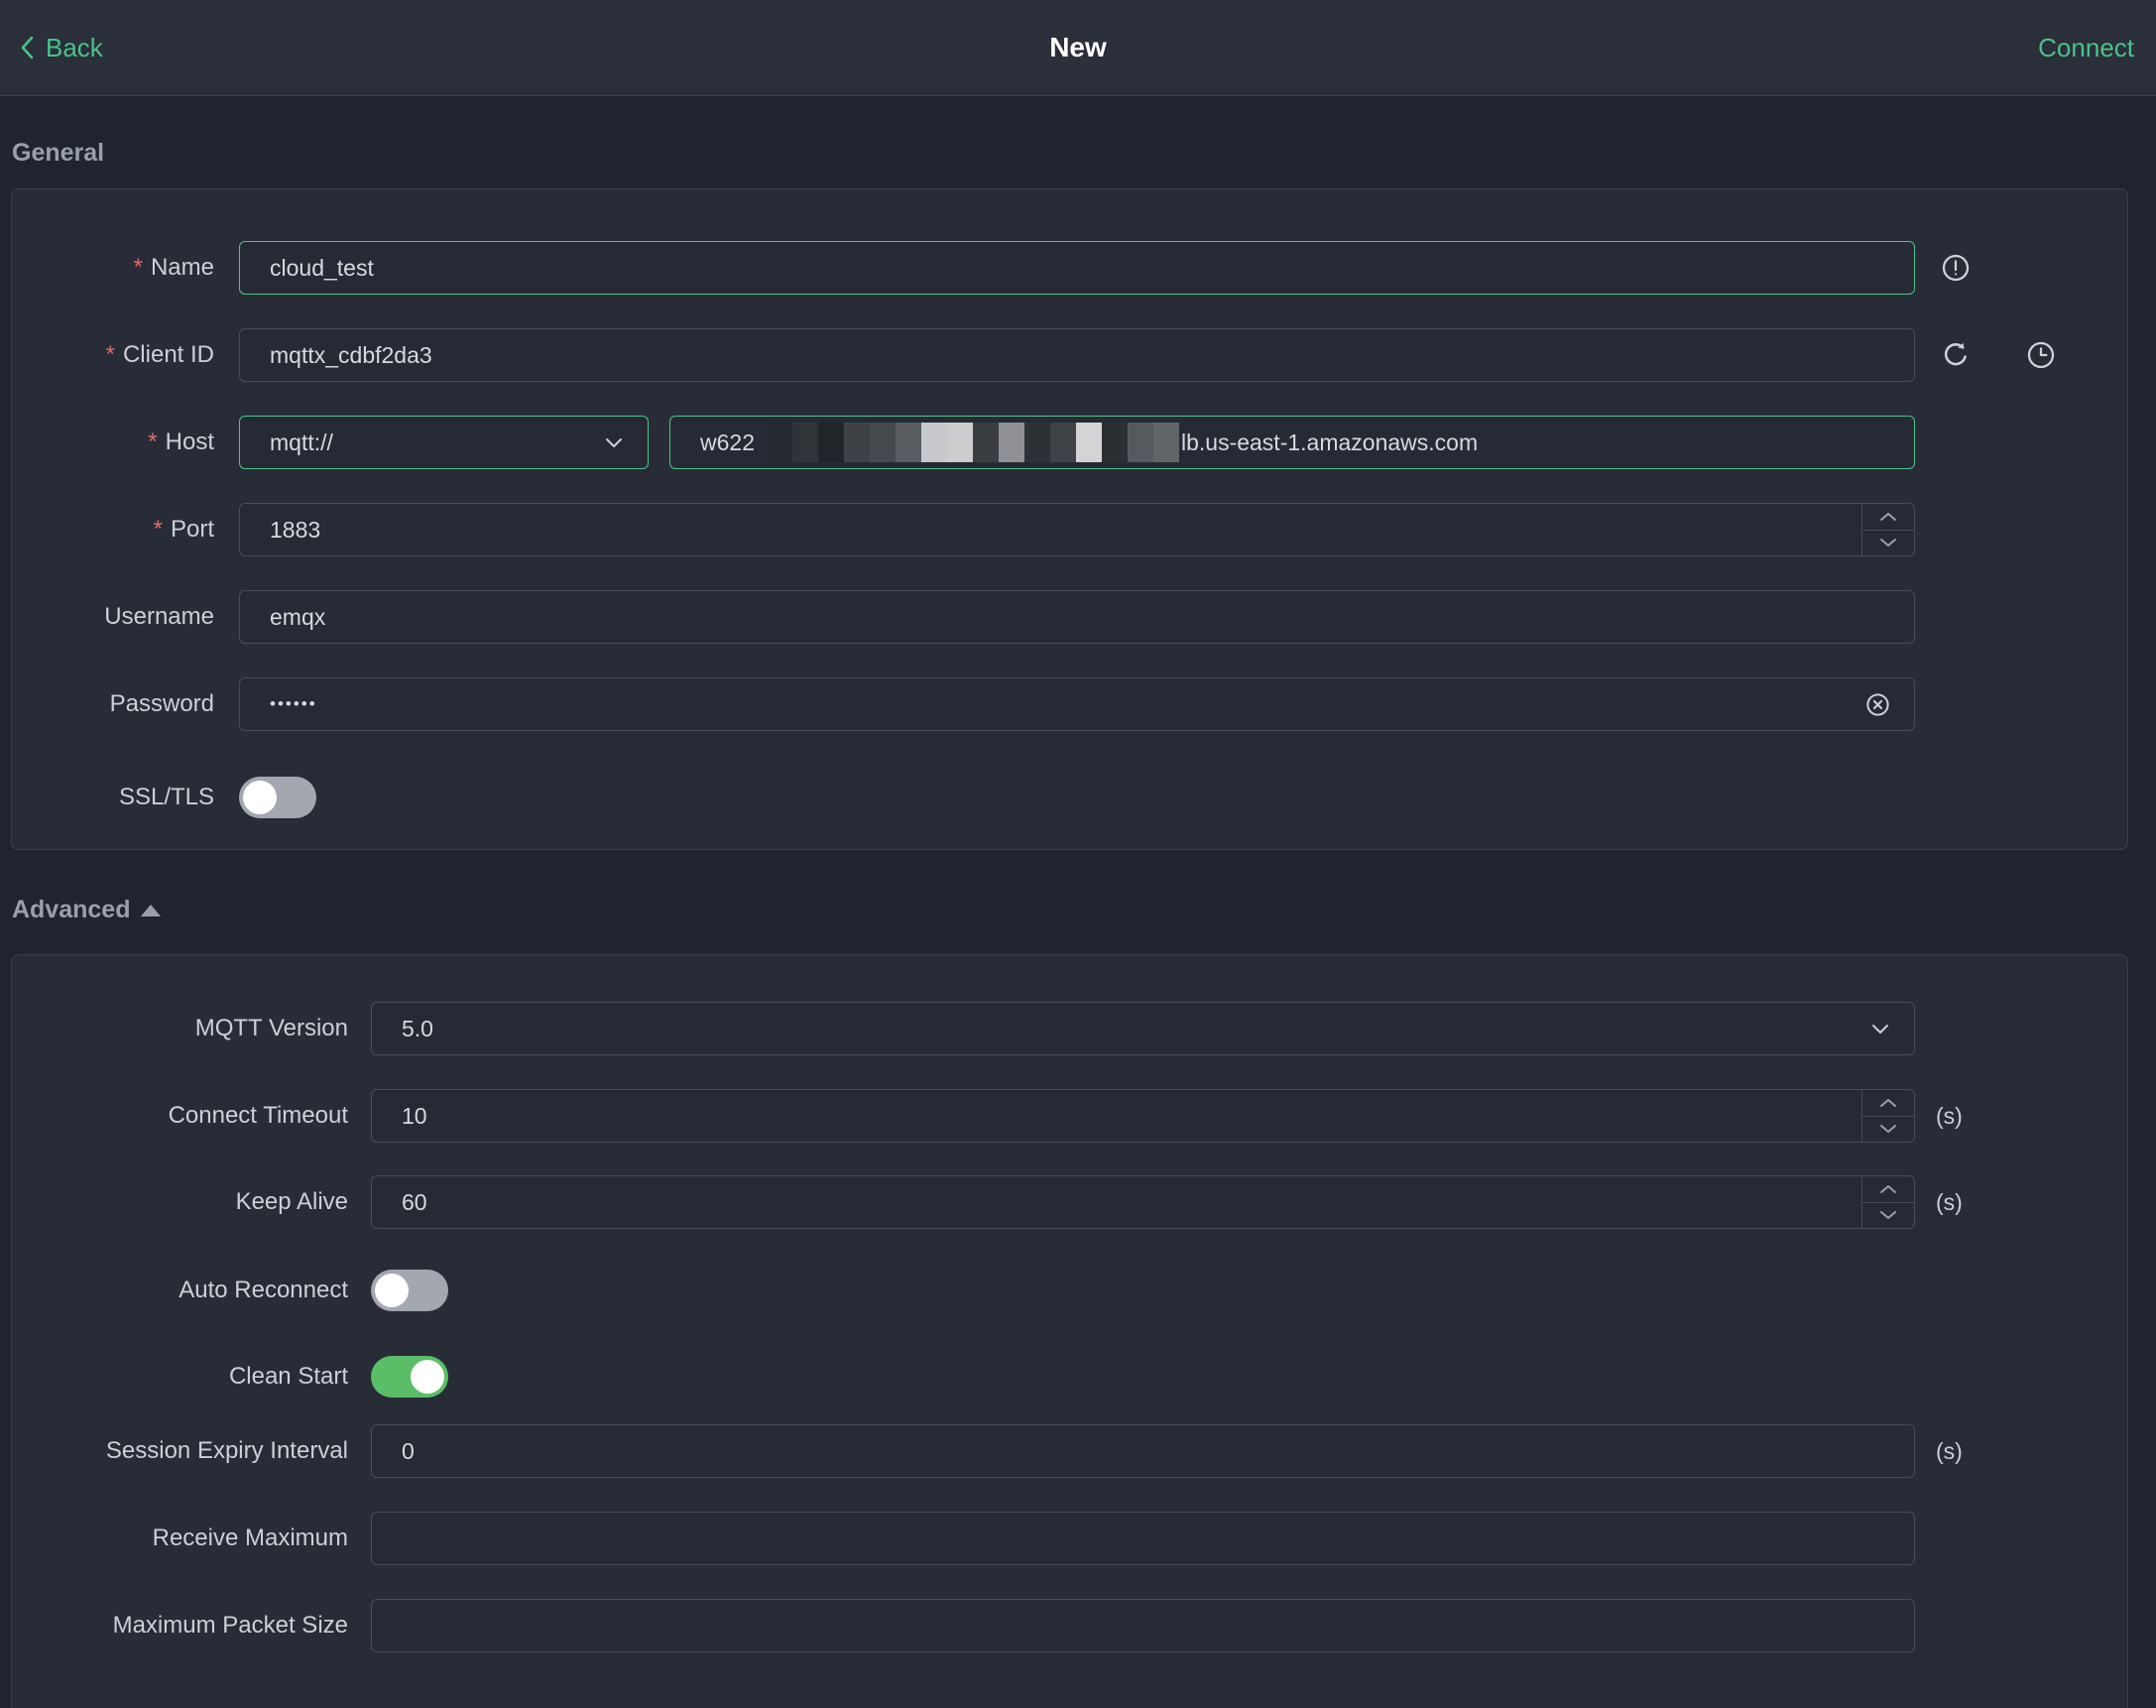 This screenshot has height=1708, width=2156. I want to click on name-input, so click(1077, 268).